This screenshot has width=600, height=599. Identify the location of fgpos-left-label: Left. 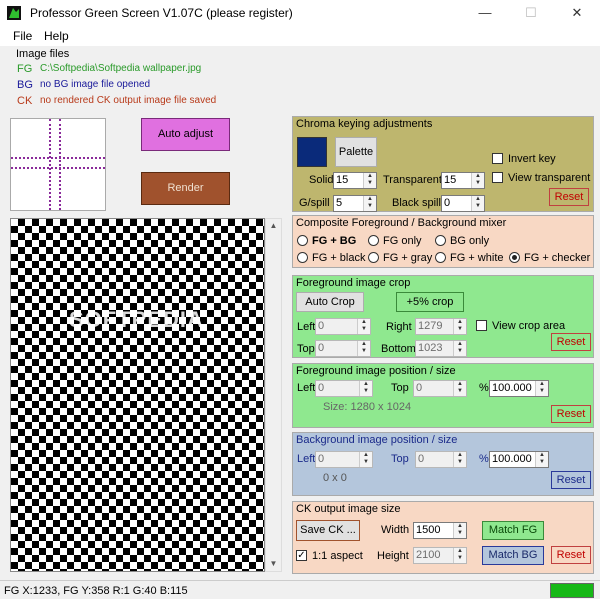
(306, 388).